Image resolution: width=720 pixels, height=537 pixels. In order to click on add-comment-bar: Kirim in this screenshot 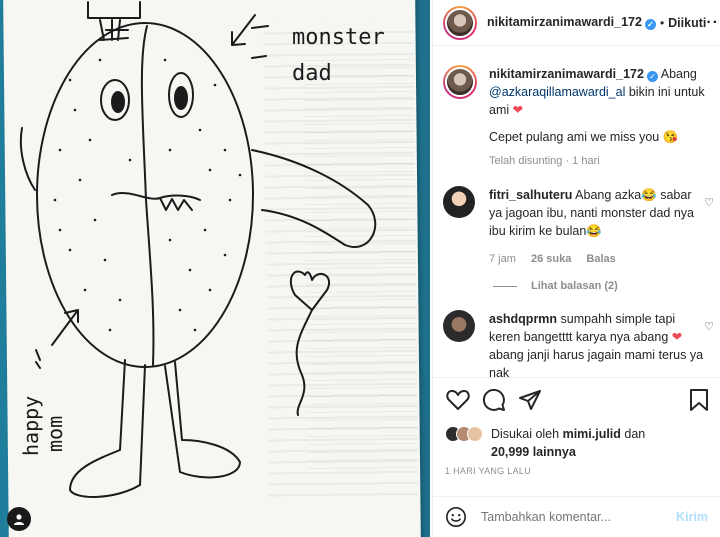, I will do `click(576, 516)`.